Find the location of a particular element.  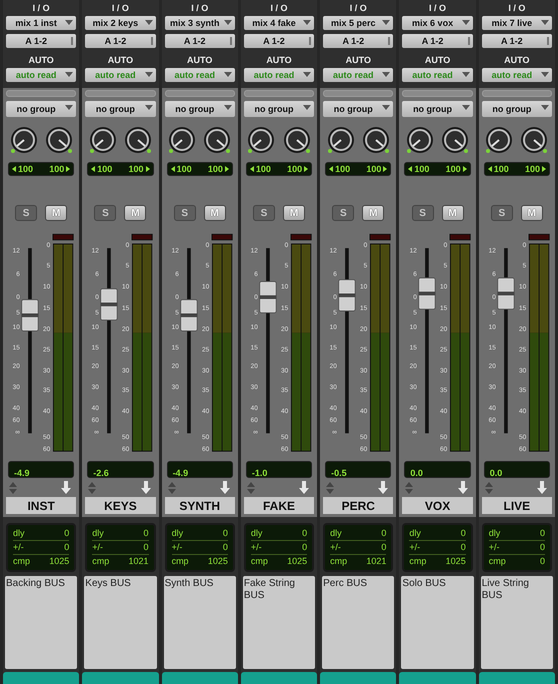

comments-box: Live String BUS is located at coordinates (516, 622).